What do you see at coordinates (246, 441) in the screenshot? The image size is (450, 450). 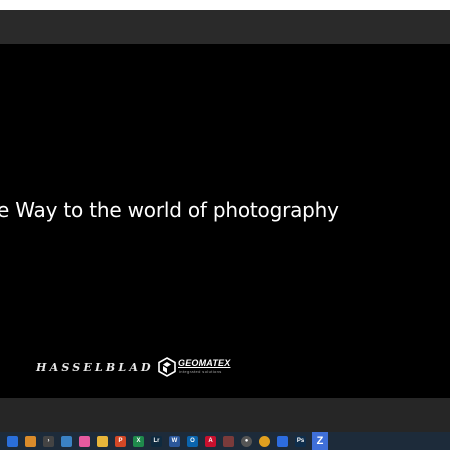 I see `record-icon: ●` at bounding box center [246, 441].